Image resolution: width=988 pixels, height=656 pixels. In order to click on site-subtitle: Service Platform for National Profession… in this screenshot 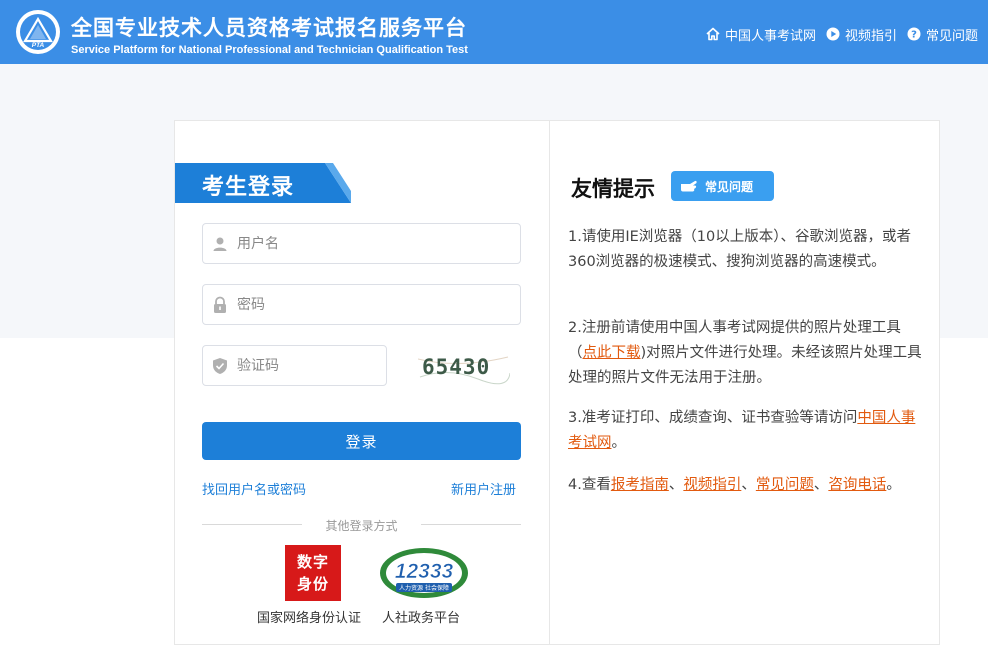, I will do `click(269, 50)`.